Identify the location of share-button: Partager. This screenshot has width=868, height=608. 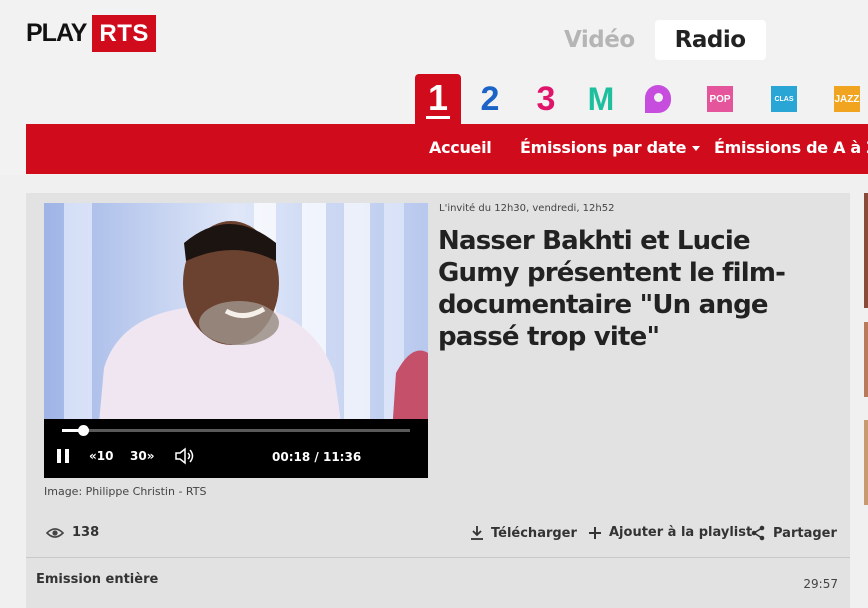
(793, 533).